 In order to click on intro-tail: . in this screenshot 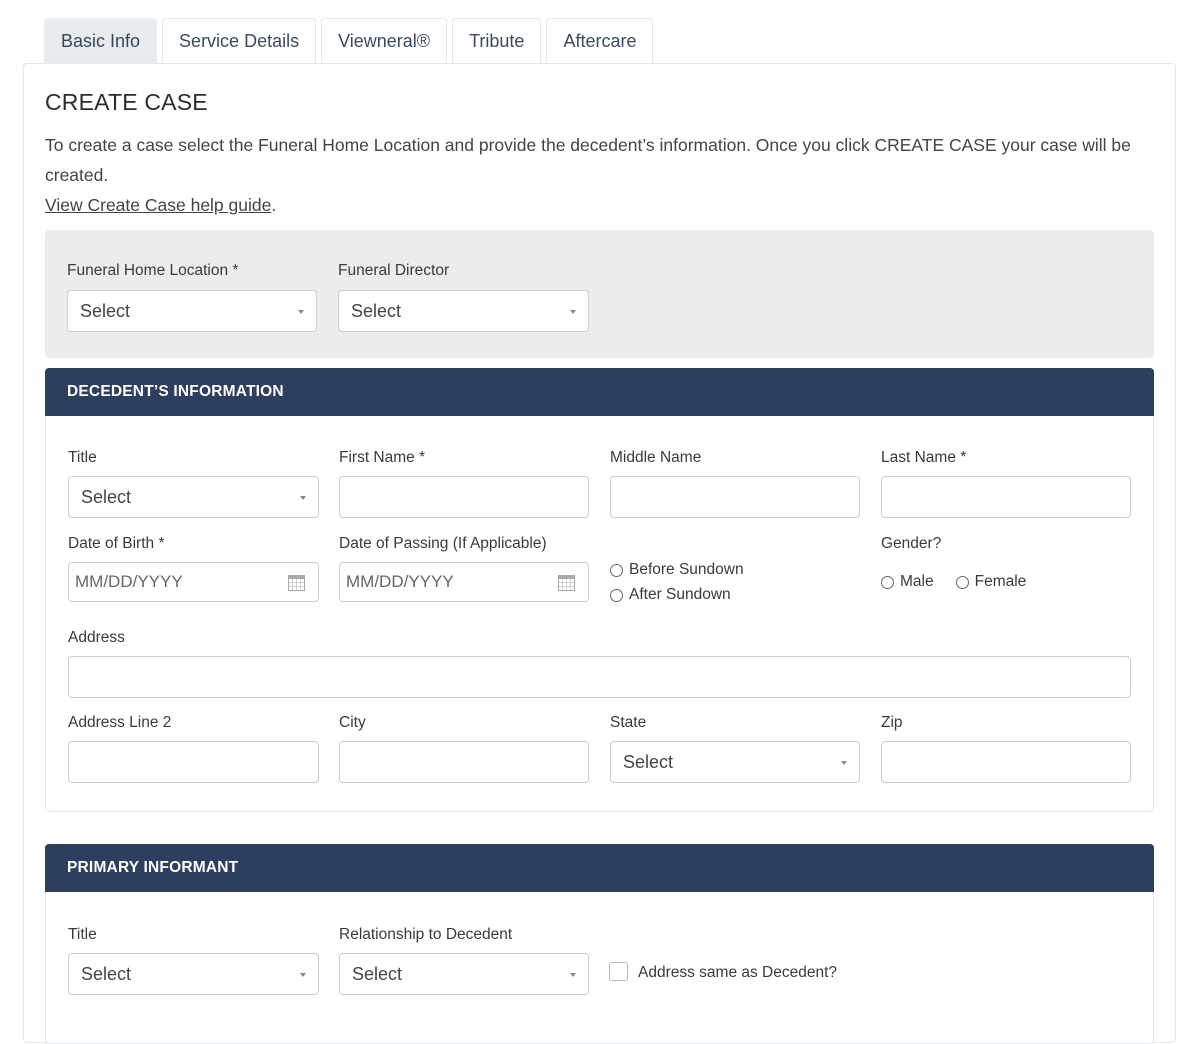, I will do `click(274, 205)`.